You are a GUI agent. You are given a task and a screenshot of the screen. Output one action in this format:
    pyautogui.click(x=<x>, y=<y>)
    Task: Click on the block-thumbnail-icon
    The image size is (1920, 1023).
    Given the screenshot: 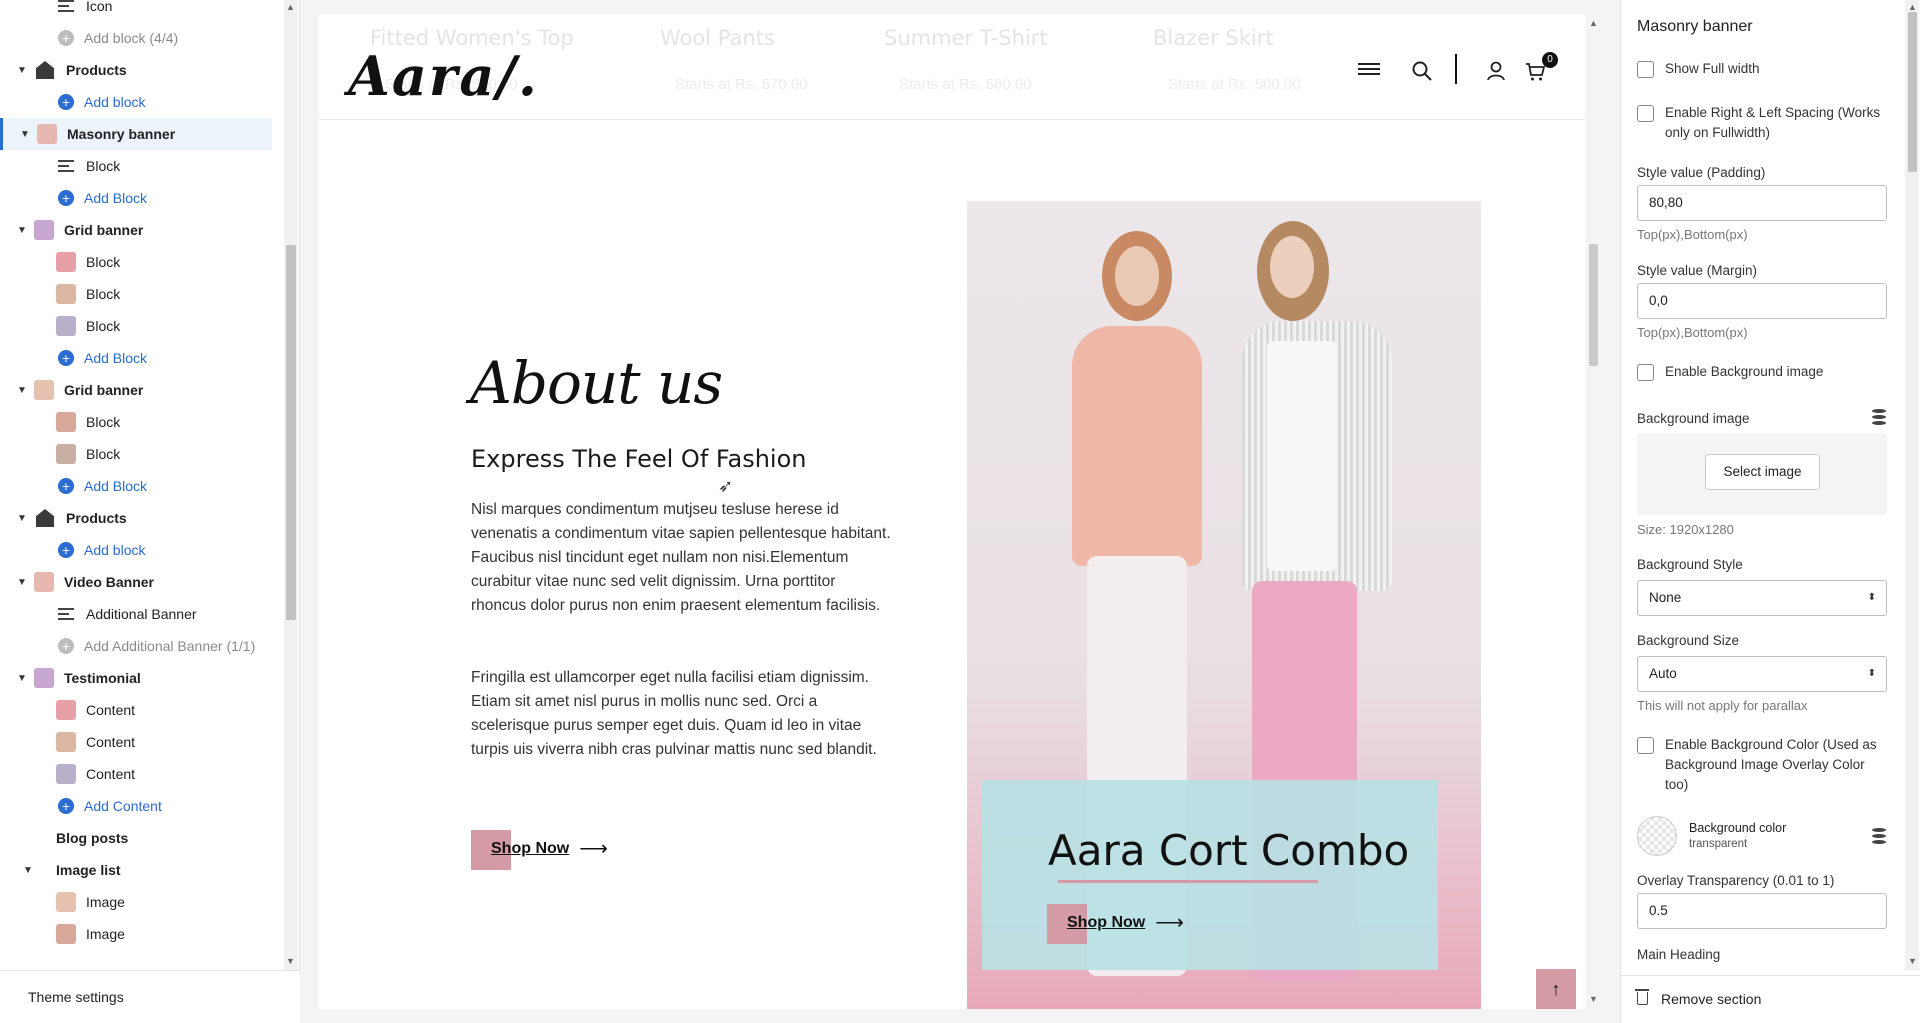 What is the action you would take?
    pyautogui.click(x=66, y=294)
    